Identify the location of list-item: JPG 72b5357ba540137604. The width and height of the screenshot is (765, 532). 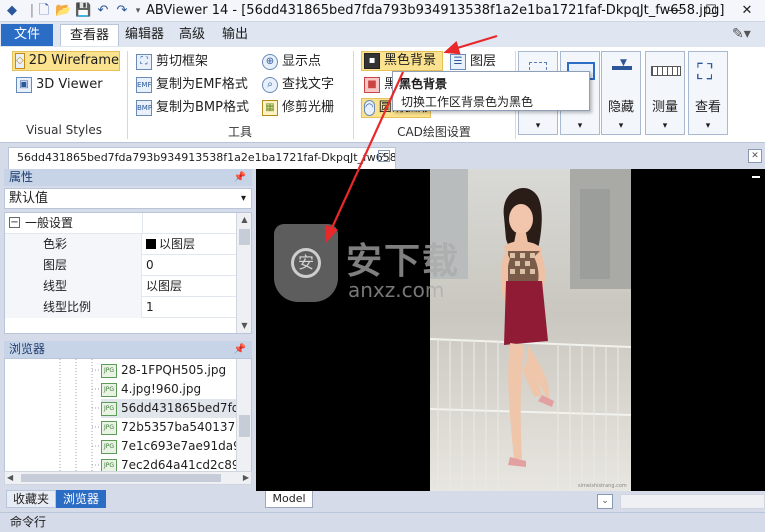
(176, 427).